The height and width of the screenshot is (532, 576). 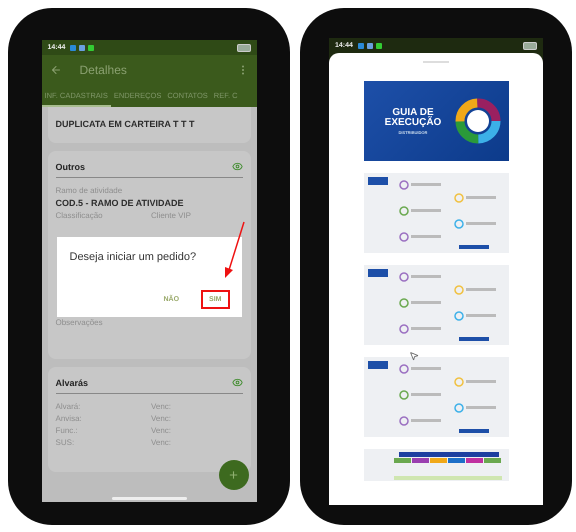 I want to click on field-label: Cliente VIP, so click(x=171, y=215).